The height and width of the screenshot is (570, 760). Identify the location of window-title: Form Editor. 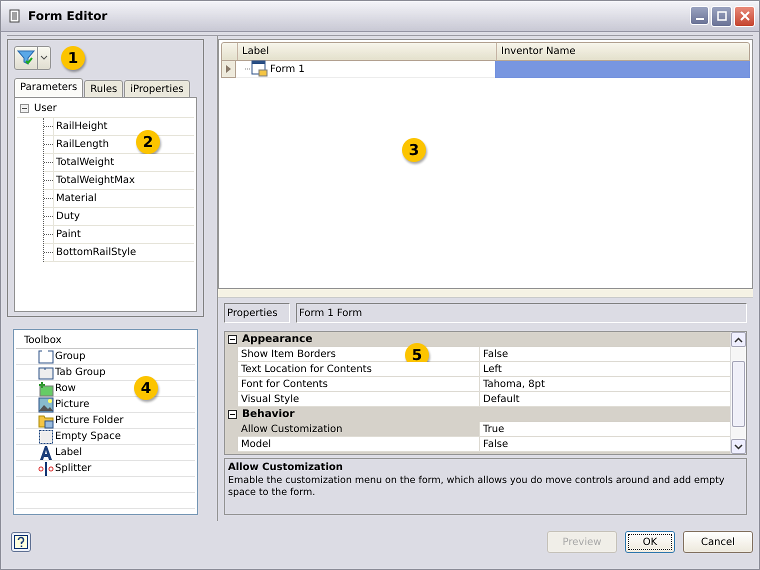
(68, 16).